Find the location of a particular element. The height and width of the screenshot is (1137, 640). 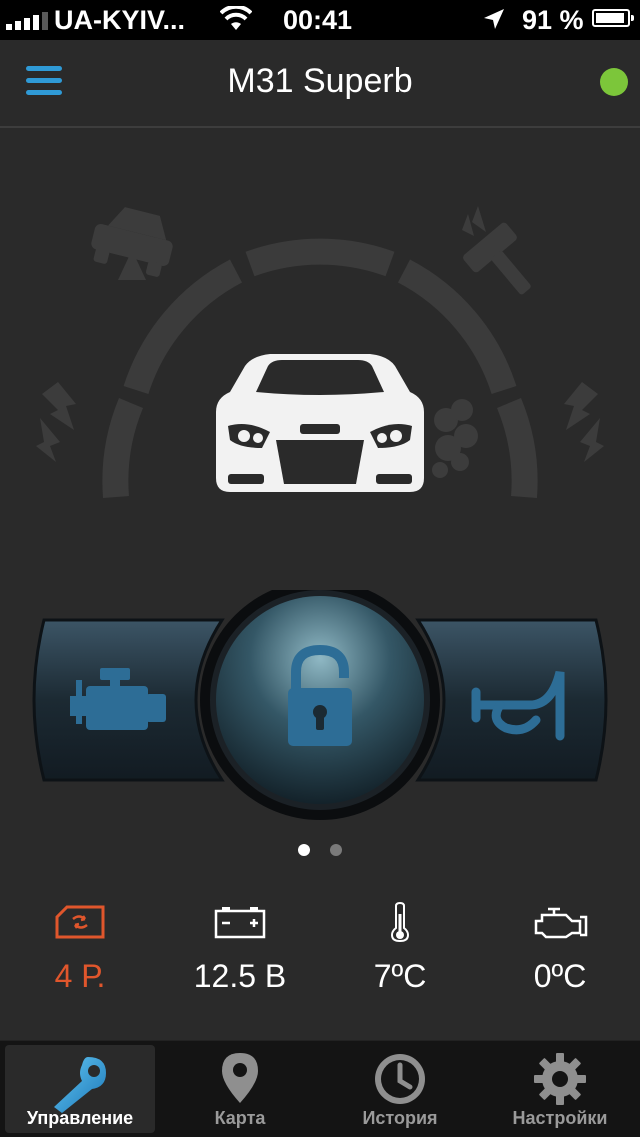

connection-status-indicator is located at coordinates (614, 82).